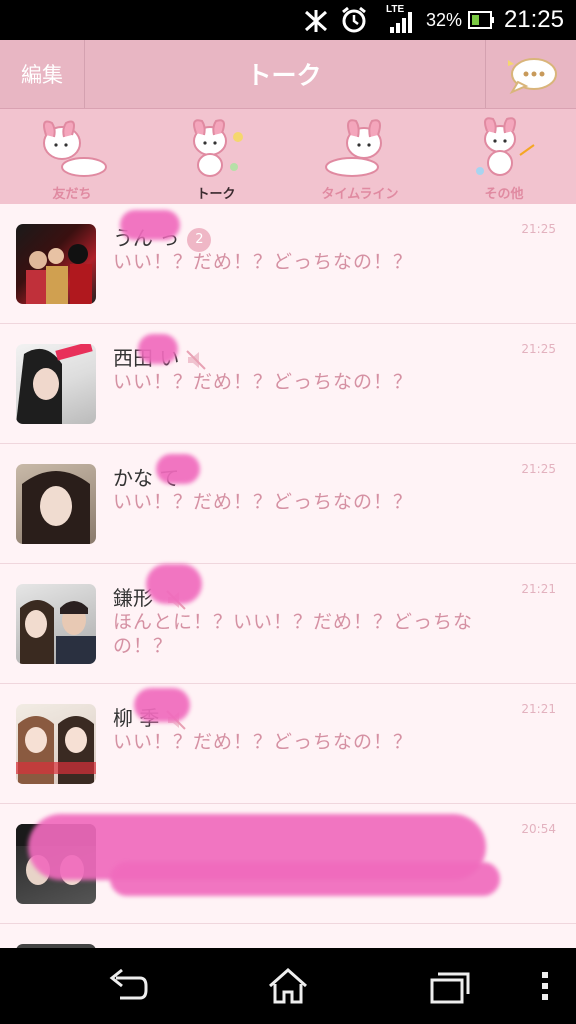 This screenshot has height=1024, width=576. Describe the element at coordinates (401, 22) in the screenshot. I see `signal-icon` at that location.